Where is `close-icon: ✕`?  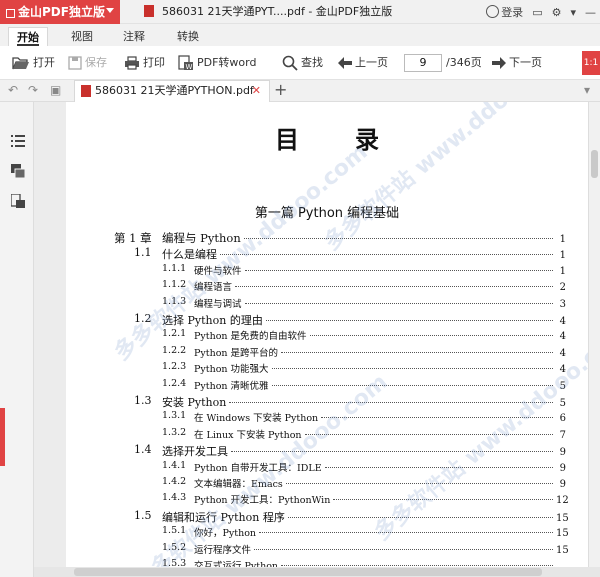 close-icon: ✕ is located at coordinates (256, 91).